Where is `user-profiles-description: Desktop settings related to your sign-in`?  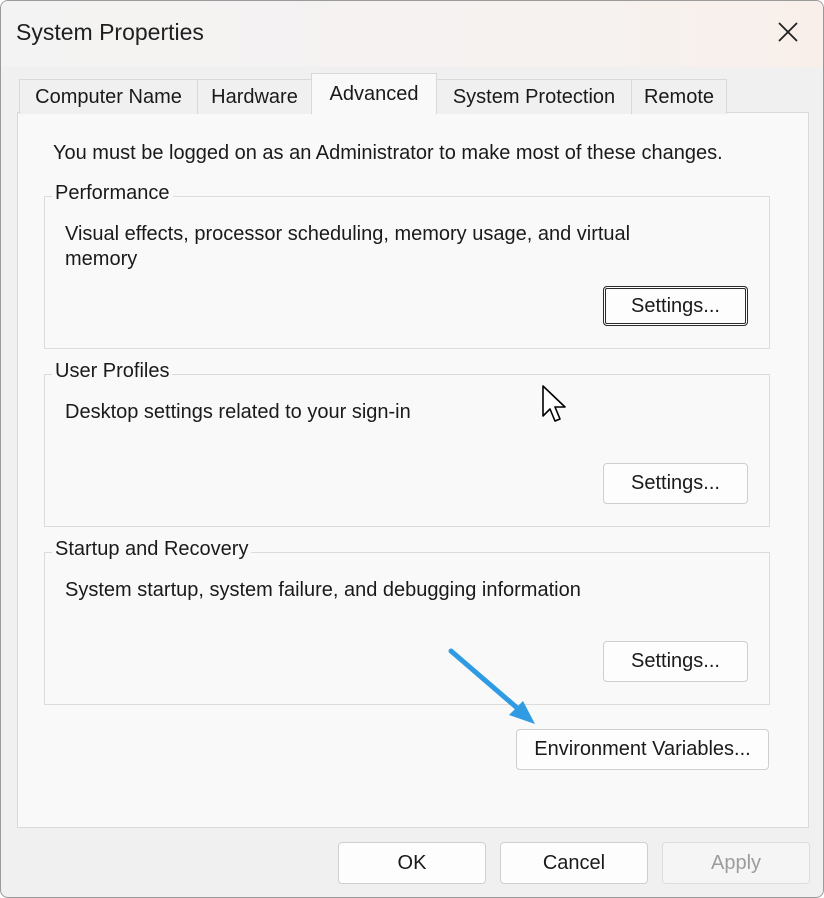
user-profiles-description: Desktop settings related to your sign-in is located at coordinates (238, 412).